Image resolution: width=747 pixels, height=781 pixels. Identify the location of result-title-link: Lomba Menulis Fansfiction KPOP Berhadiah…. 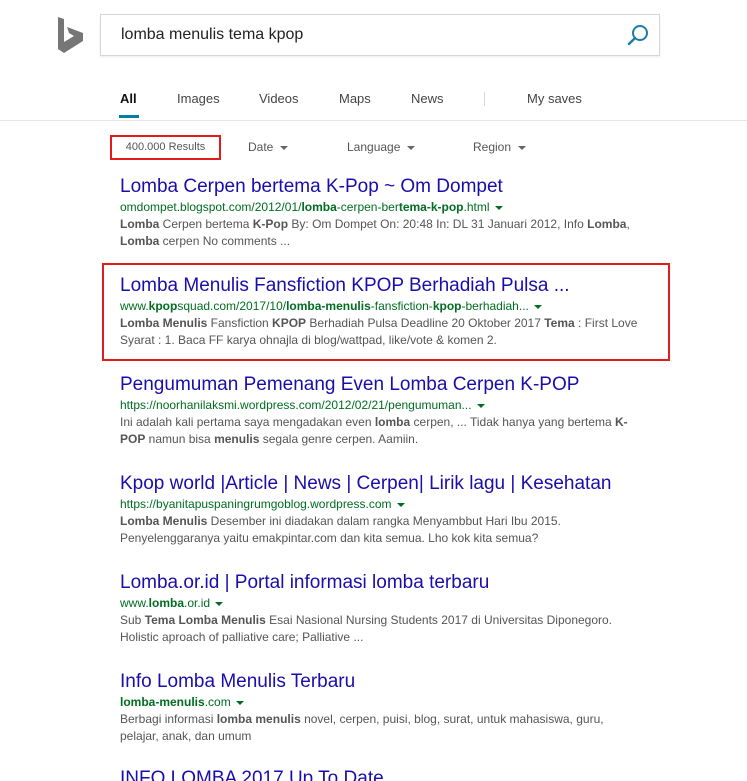
(392, 286).